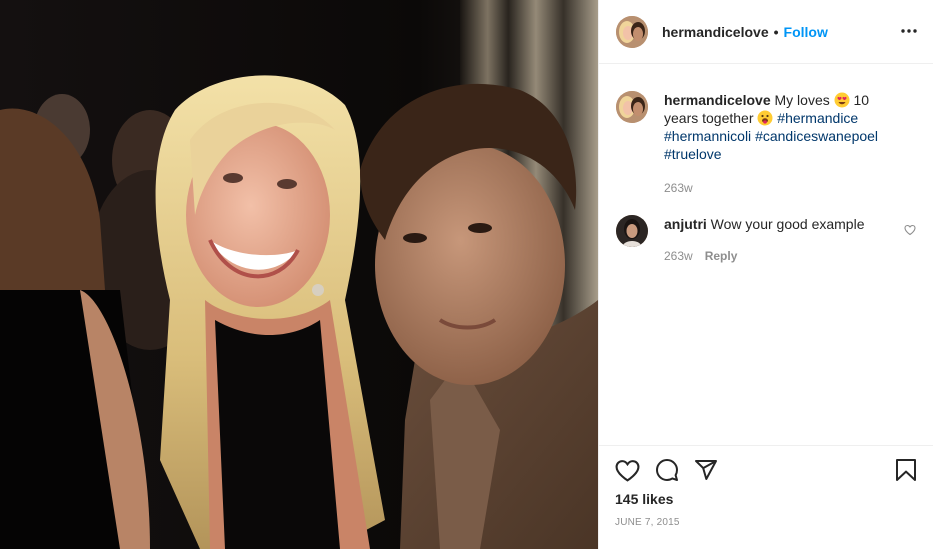 The height and width of the screenshot is (549, 933). I want to click on more-options-button, so click(909, 31).